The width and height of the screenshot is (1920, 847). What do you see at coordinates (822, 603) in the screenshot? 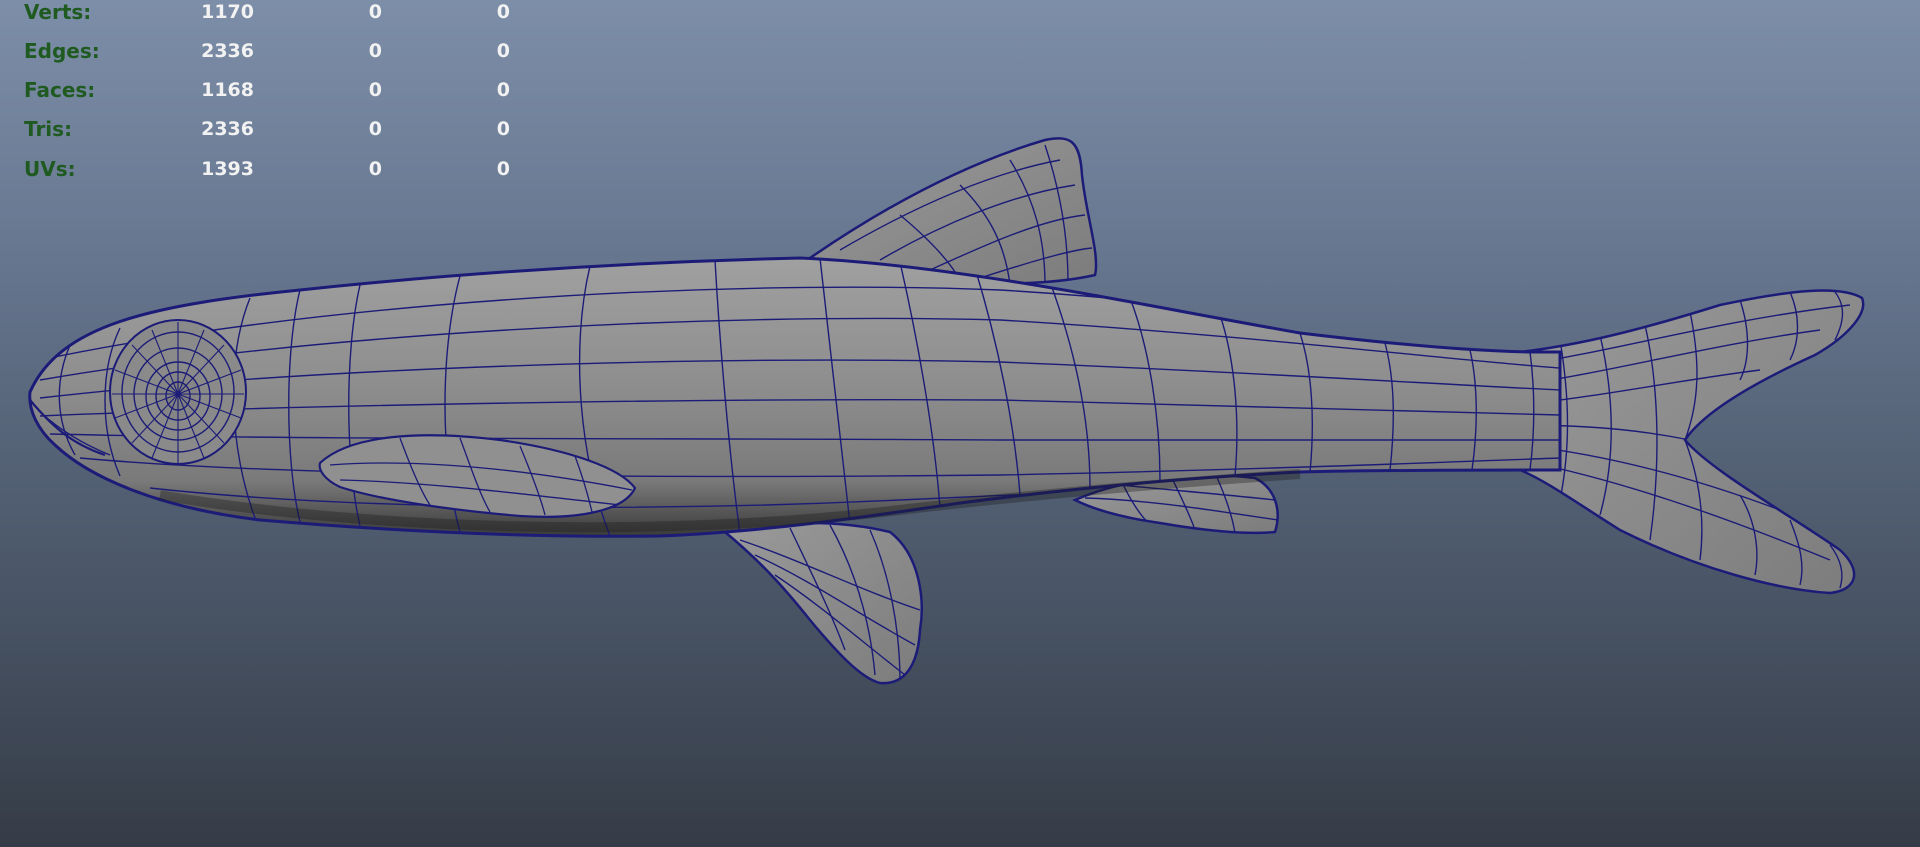
I see `pelvic-fin` at bounding box center [822, 603].